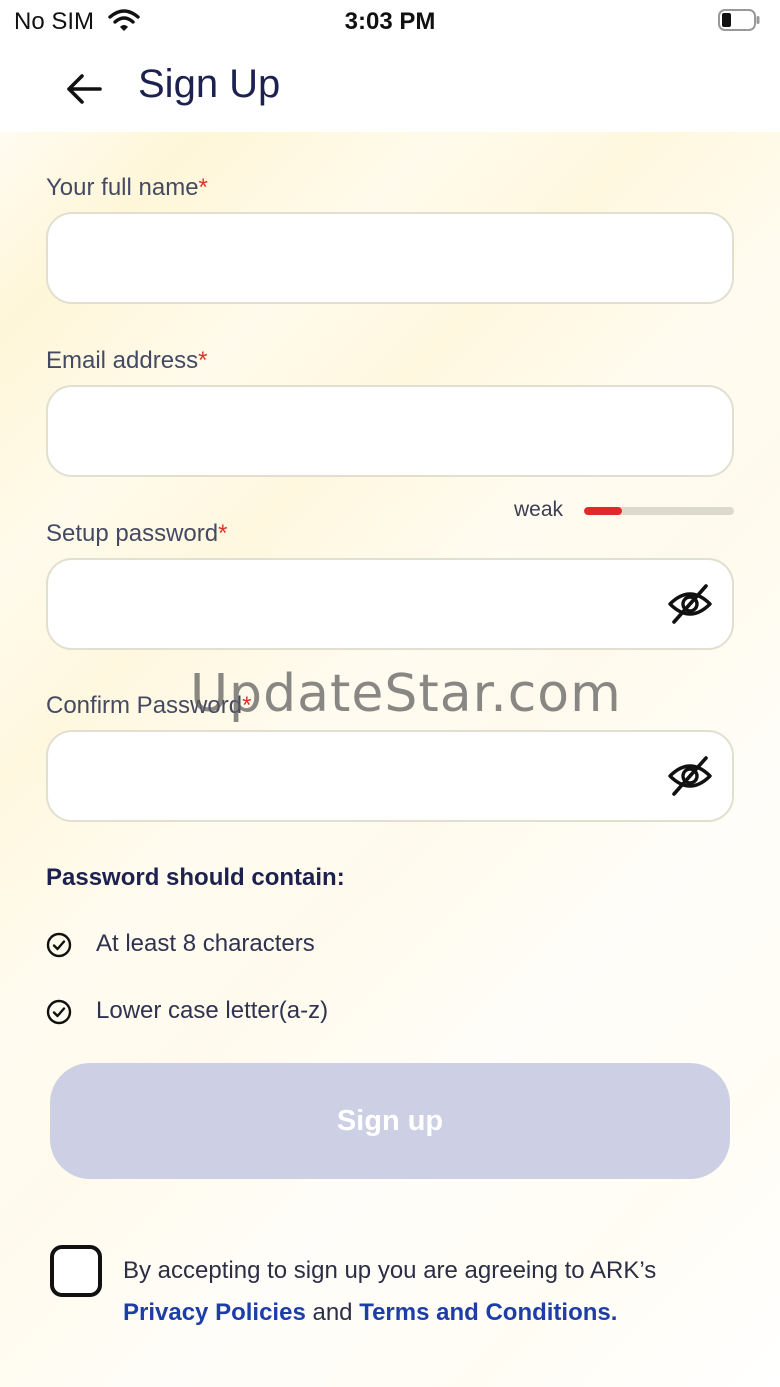  I want to click on terms-checkbox, so click(76, 1271).